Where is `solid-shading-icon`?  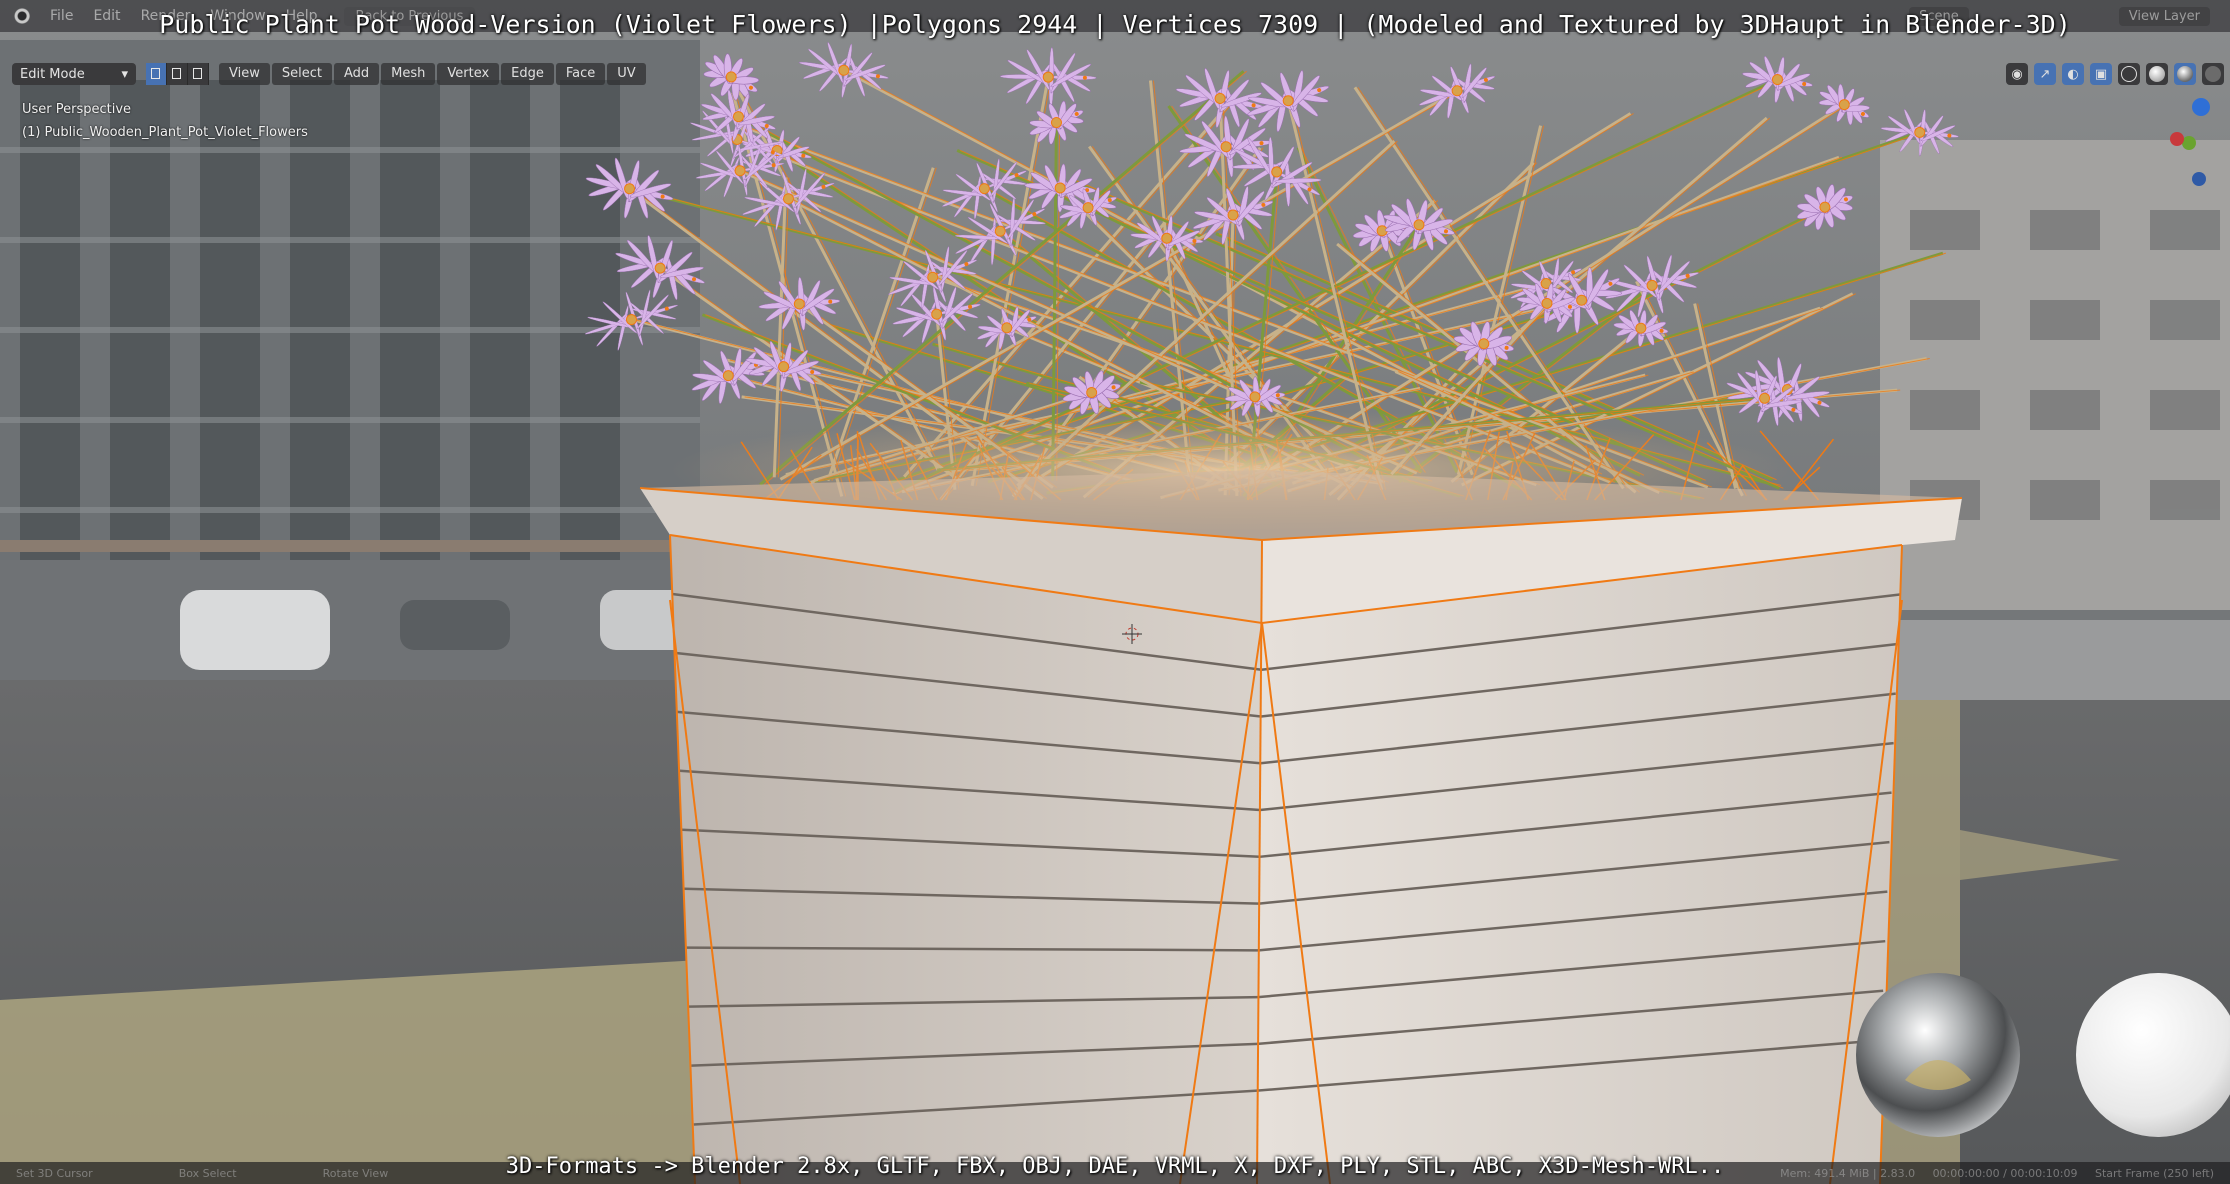
solid-shading-icon is located at coordinates (2157, 74).